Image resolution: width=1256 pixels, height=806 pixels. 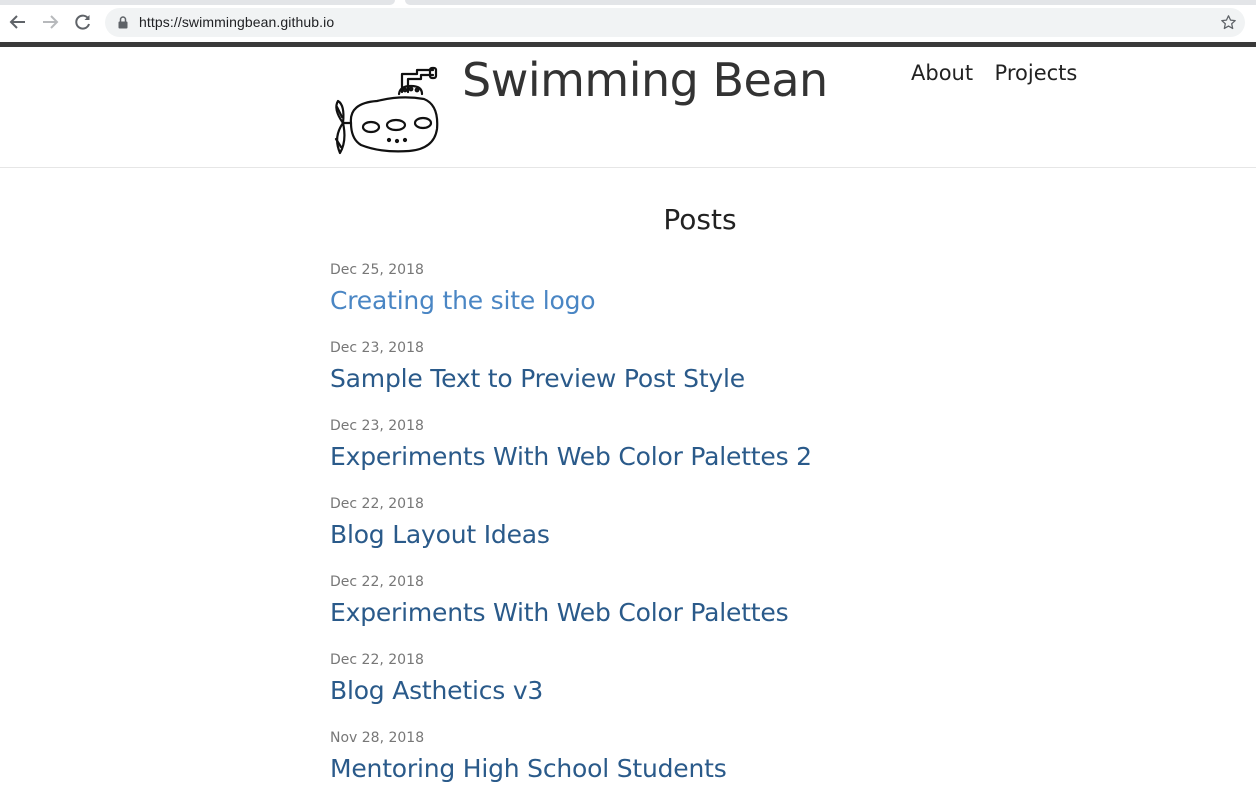 I want to click on site-nav: About Projects, so click(x=1002, y=73).